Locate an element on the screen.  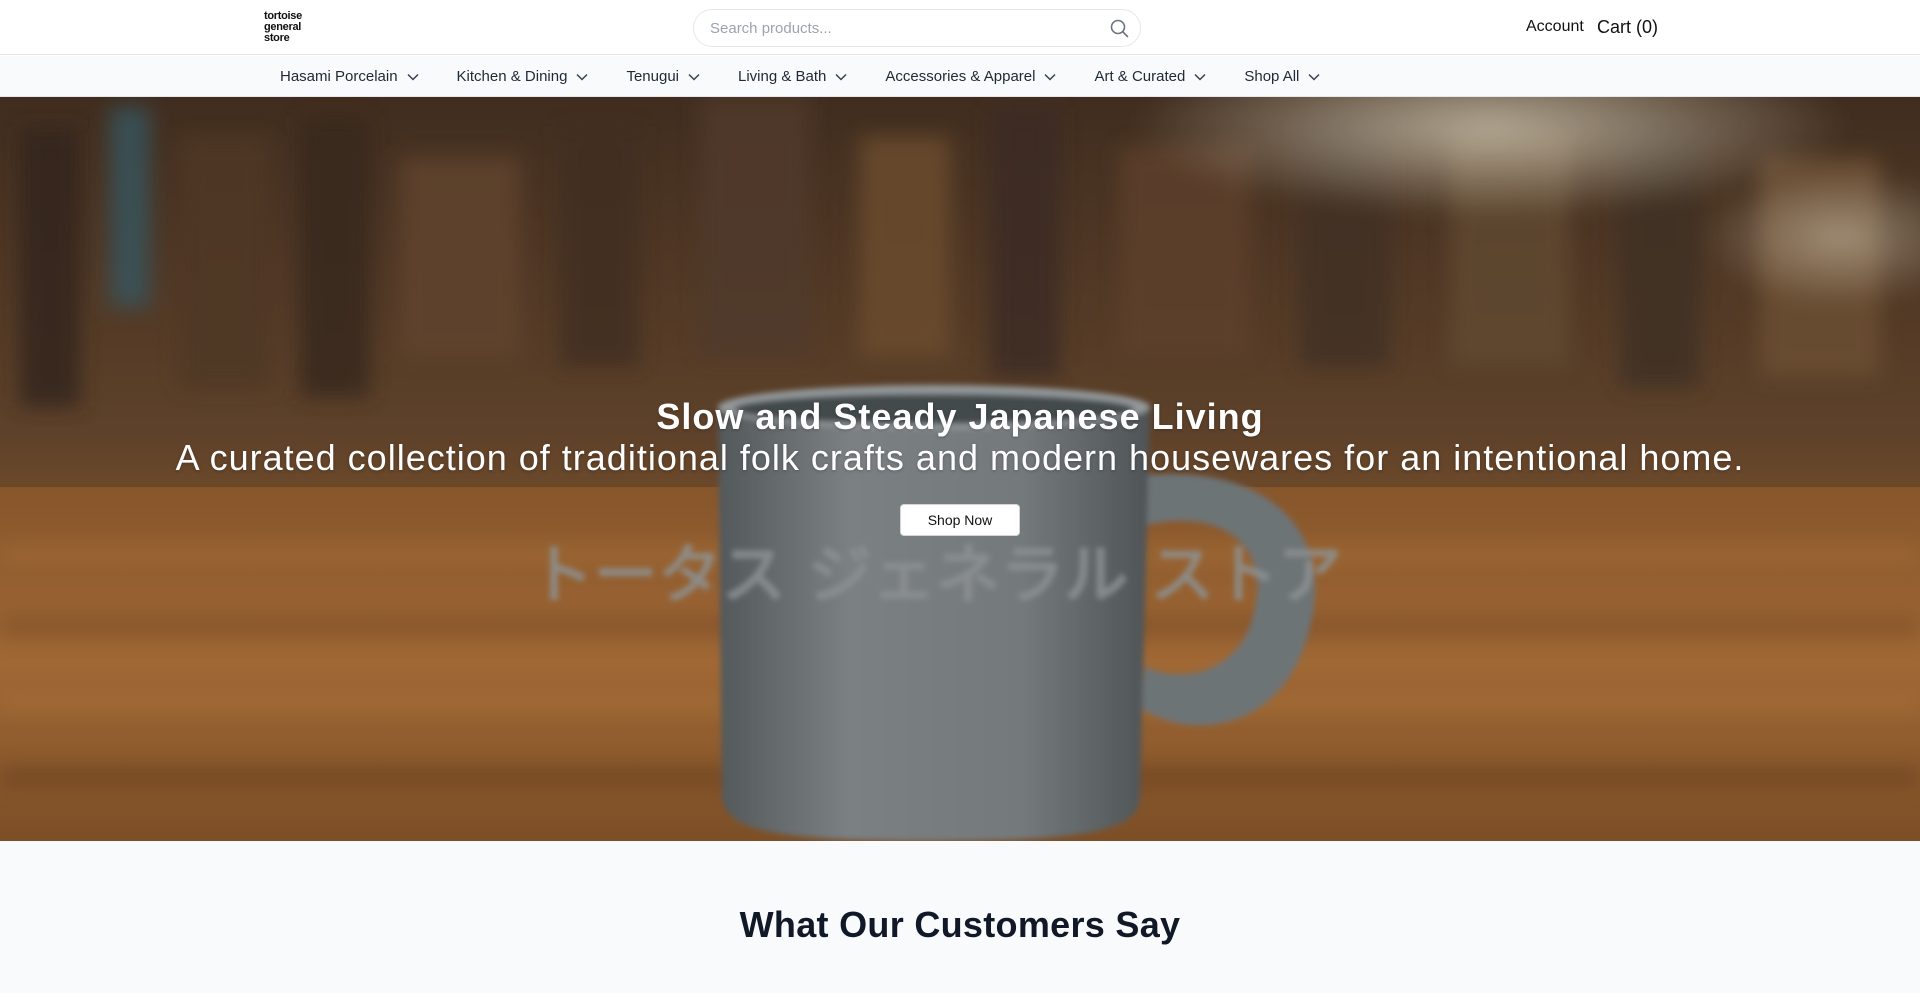
section-heading: What Our Customers Say is located at coordinates (960, 924).